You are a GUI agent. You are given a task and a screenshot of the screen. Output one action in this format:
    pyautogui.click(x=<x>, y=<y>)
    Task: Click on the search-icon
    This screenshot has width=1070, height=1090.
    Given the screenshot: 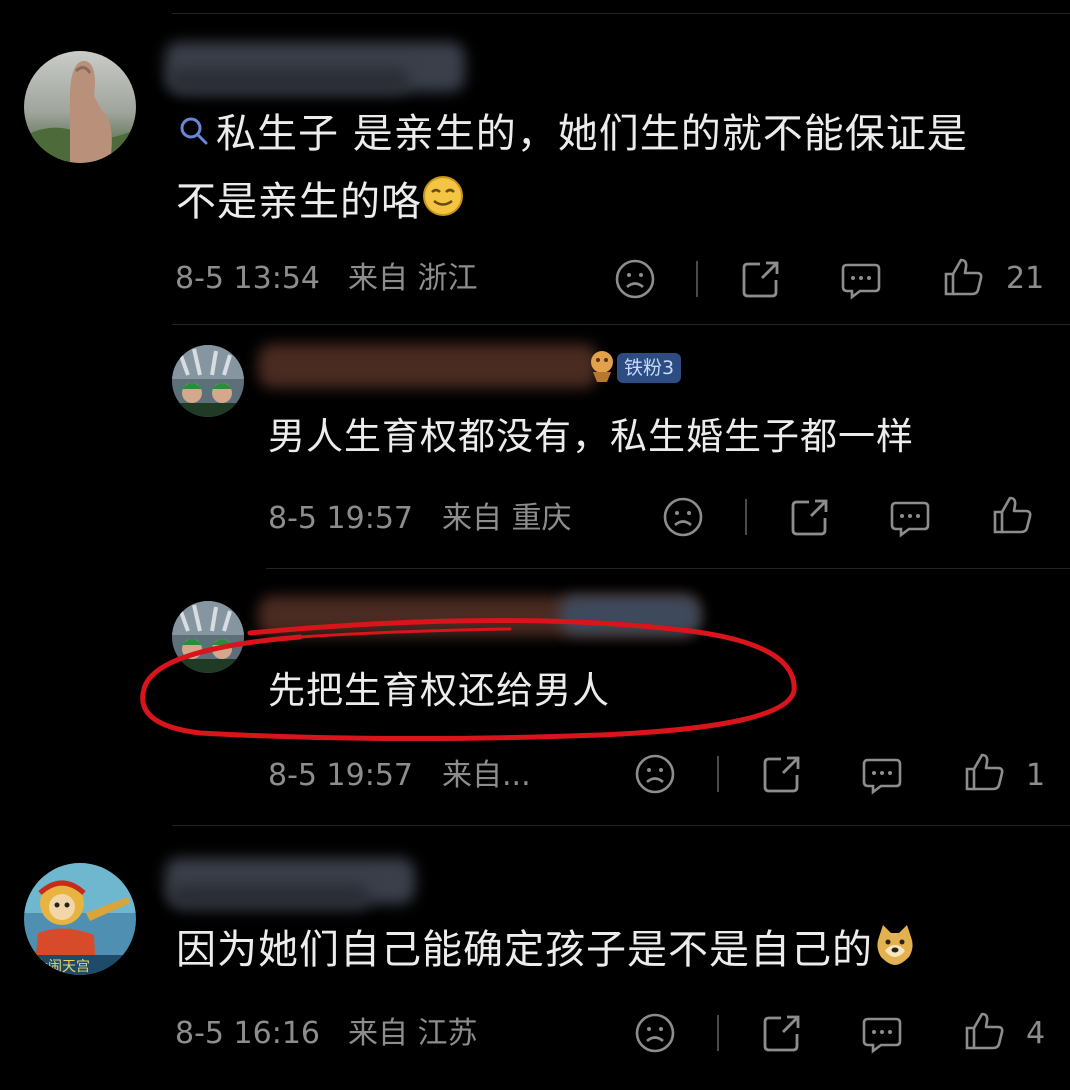 What is the action you would take?
    pyautogui.click(x=194, y=136)
    